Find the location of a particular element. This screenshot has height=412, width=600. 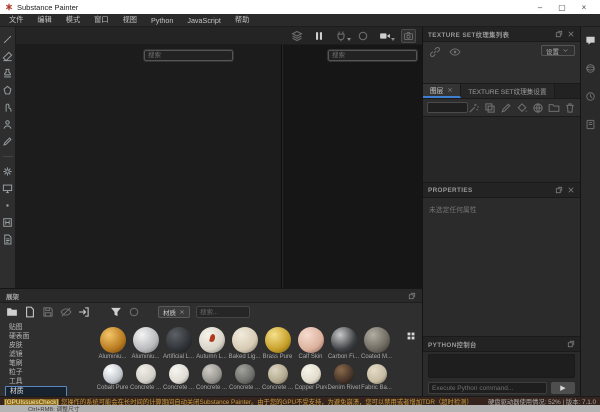

render-mode-button is located at coordinates (363, 36).